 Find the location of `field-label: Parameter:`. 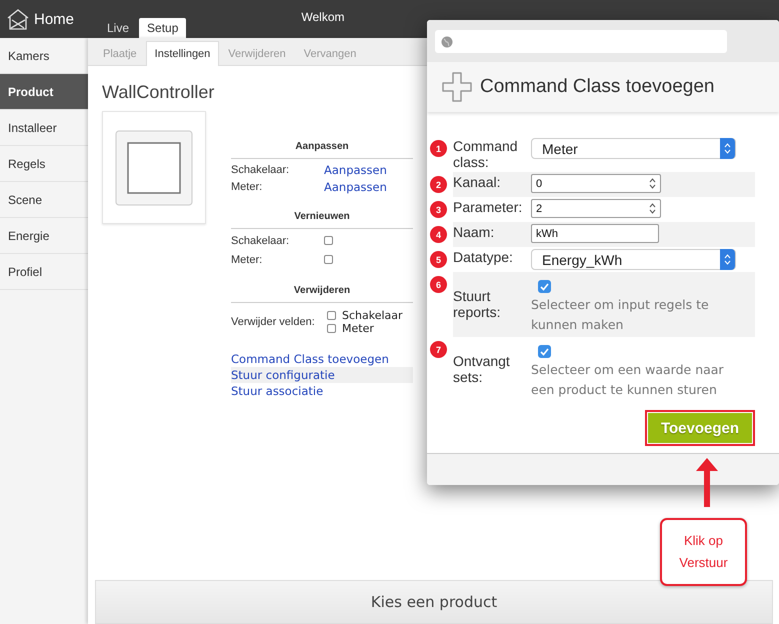

field-label: Parameter: is located at coordinates (488, 207).